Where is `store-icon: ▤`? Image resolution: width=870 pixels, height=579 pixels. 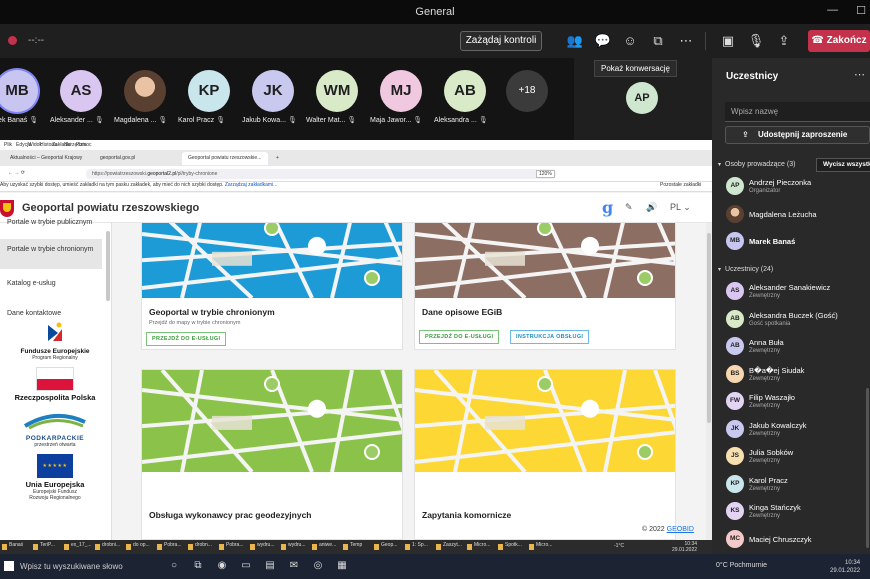
store-icon: ▤ is located at coordinates (270, 566).